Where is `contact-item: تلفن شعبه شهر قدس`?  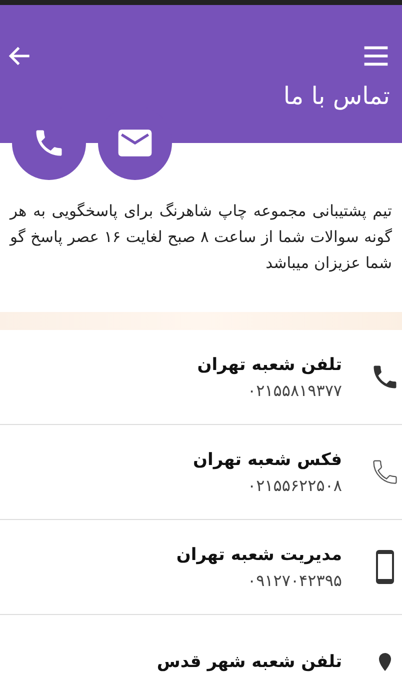 contact-item: تلفن شعبه شهر قدس is located at coordinates (201, 650).